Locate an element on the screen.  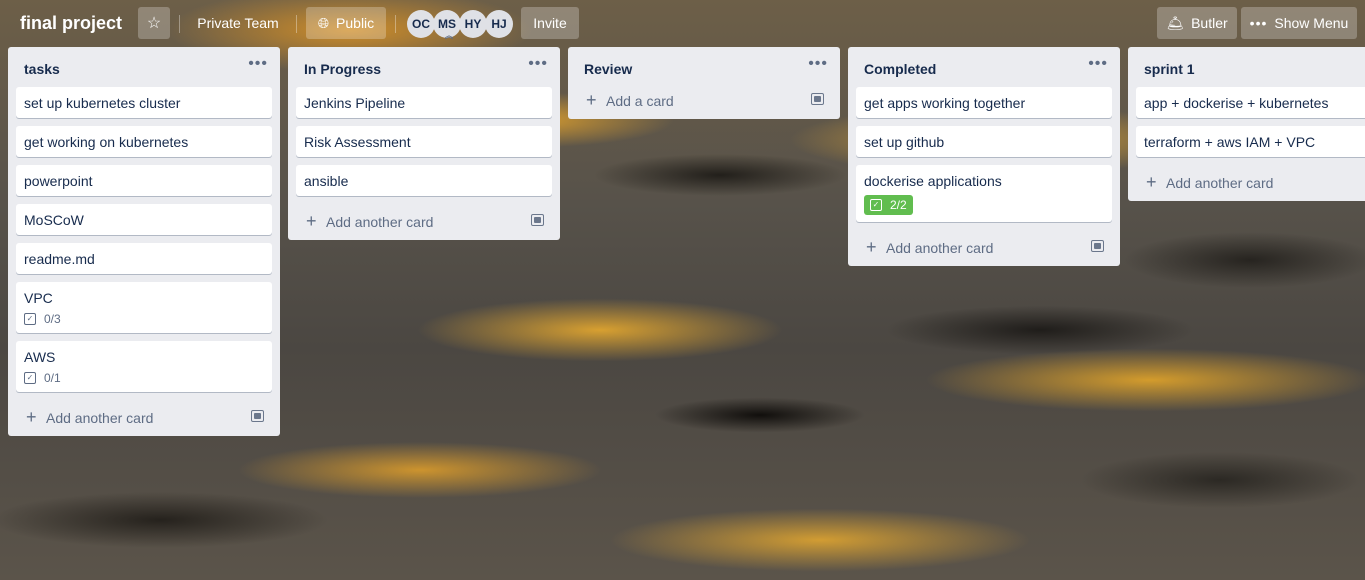
list-header: tasks ••• is located at coordinates (144, 67).